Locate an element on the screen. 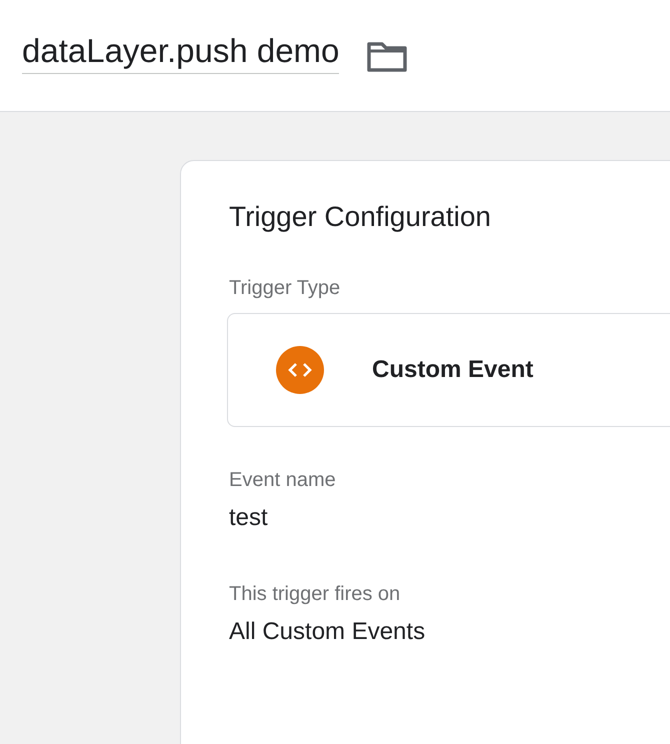 This screenshot has height=744, width=670. field-label: Event name is located at coordinates (283, 480).